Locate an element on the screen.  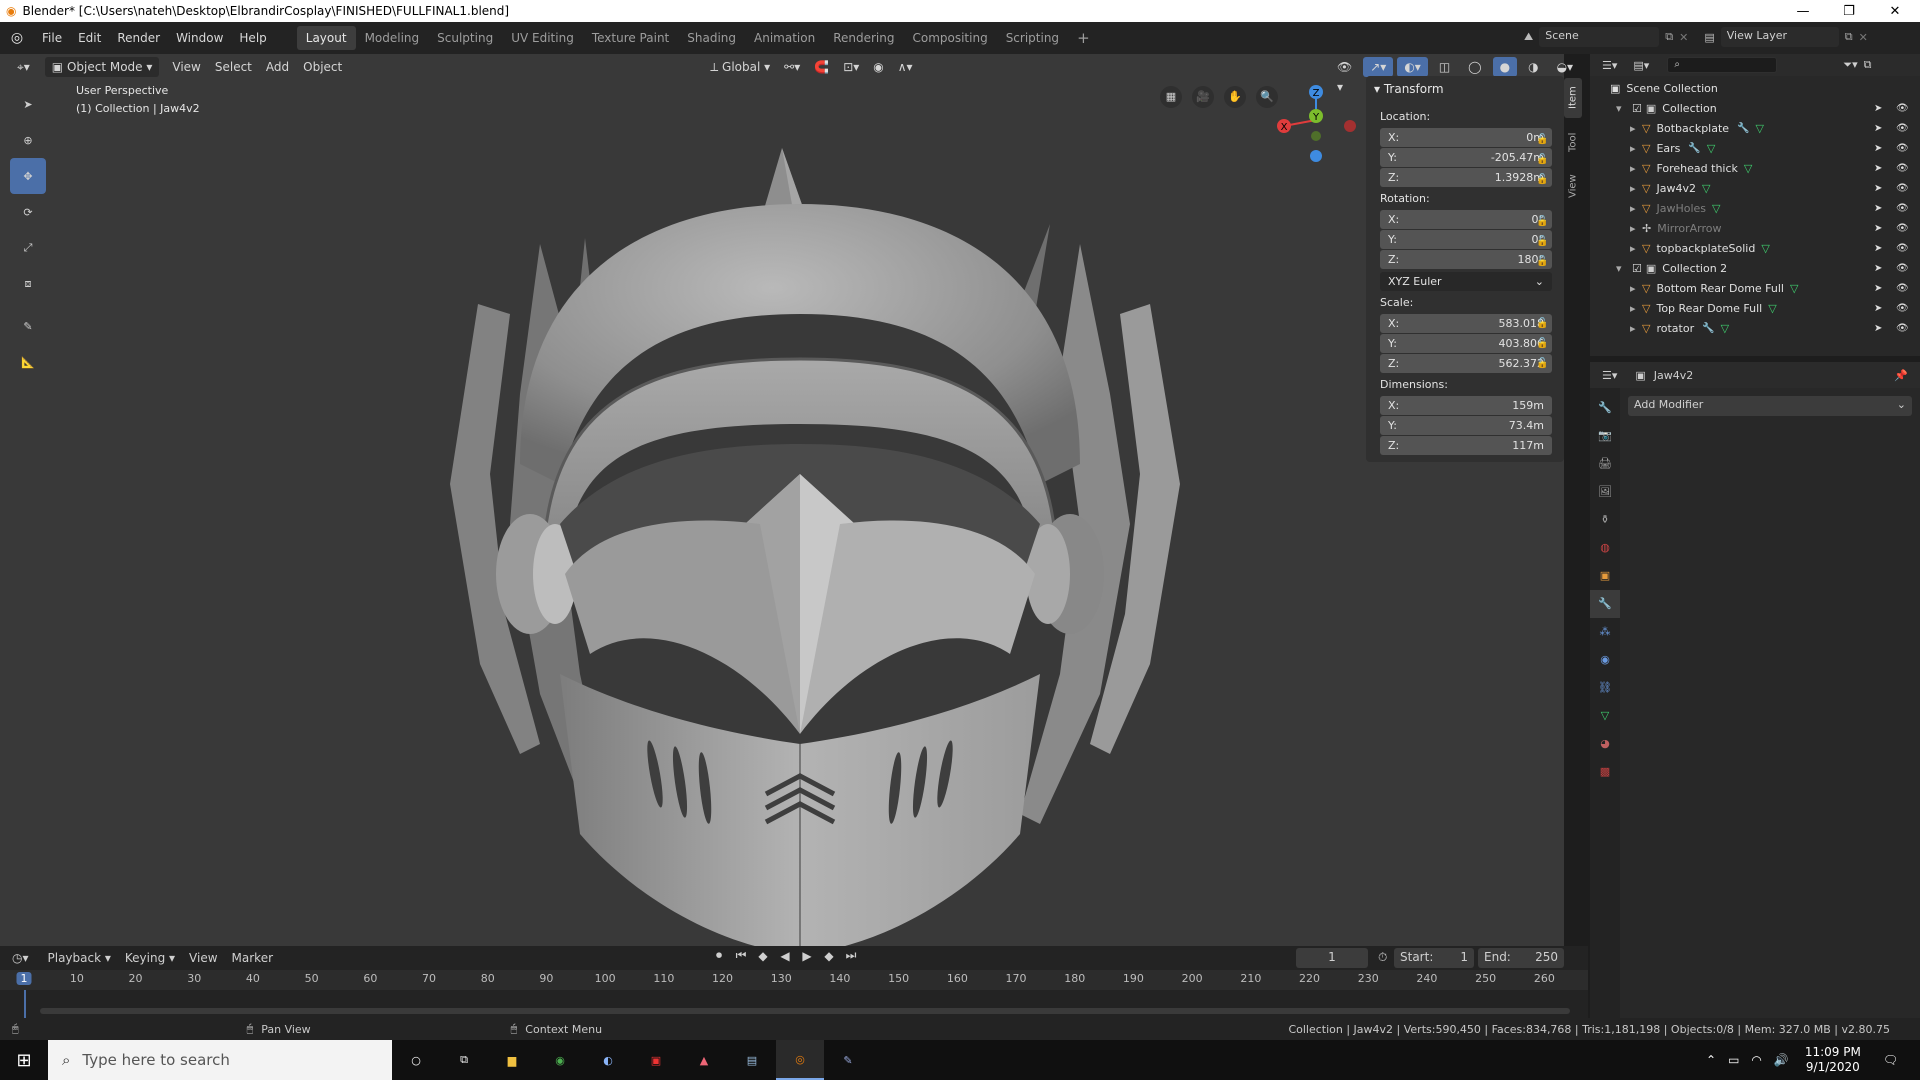
end-frame-field: End: 250 is located at coordinates (1521, 958).